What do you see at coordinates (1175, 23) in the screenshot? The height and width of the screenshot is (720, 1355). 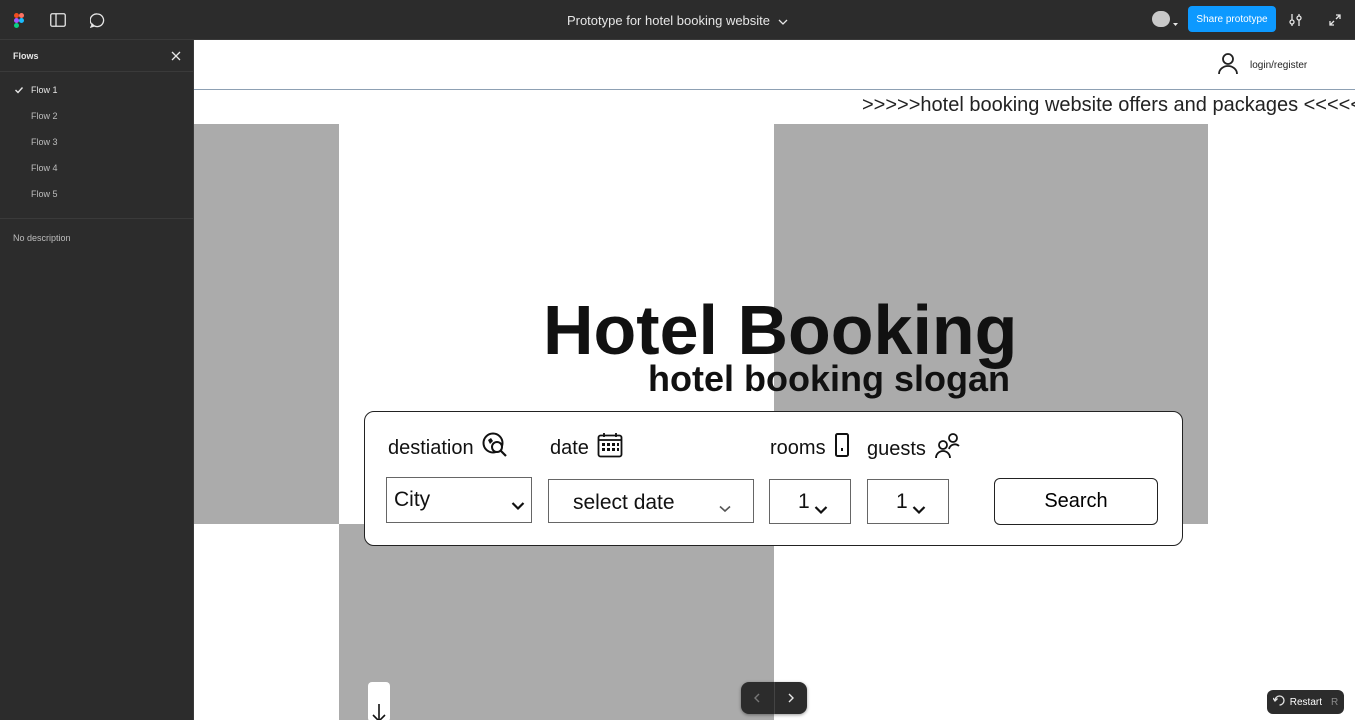 I see `avatar-chevron-down-icon` at bounding box center [1175, 23].